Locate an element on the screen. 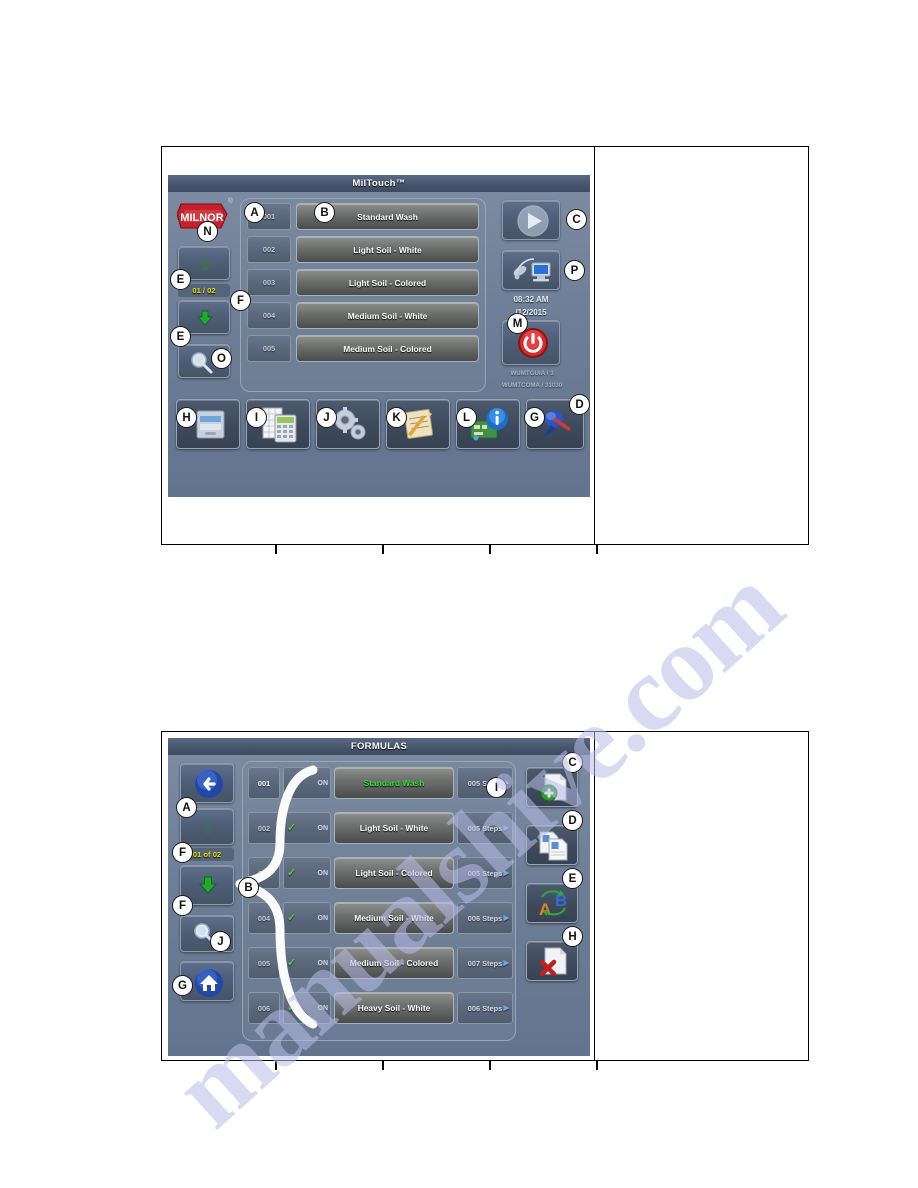 The width and height of the screenshot is (918, 1188). clock-date: /12/2015 is located at coordinates (531, 312).